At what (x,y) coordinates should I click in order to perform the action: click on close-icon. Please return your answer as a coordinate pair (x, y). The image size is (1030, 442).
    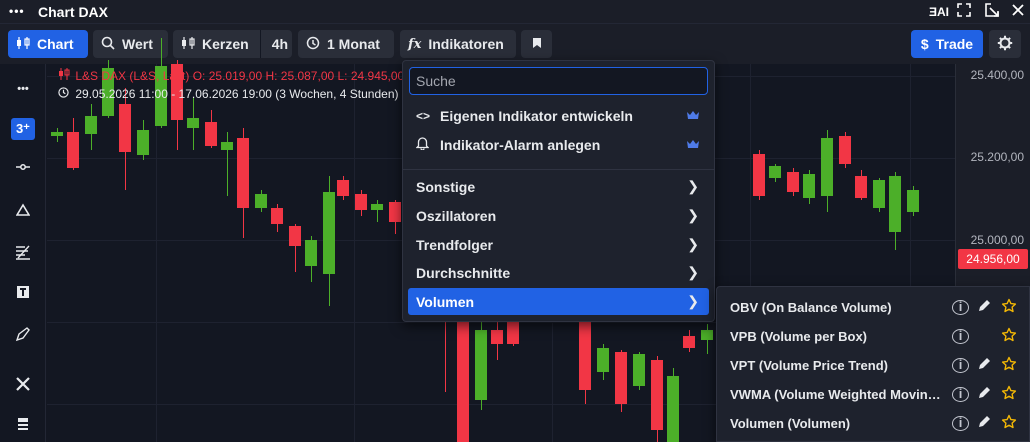
    Looking at the image, I should click on (1018, 12).